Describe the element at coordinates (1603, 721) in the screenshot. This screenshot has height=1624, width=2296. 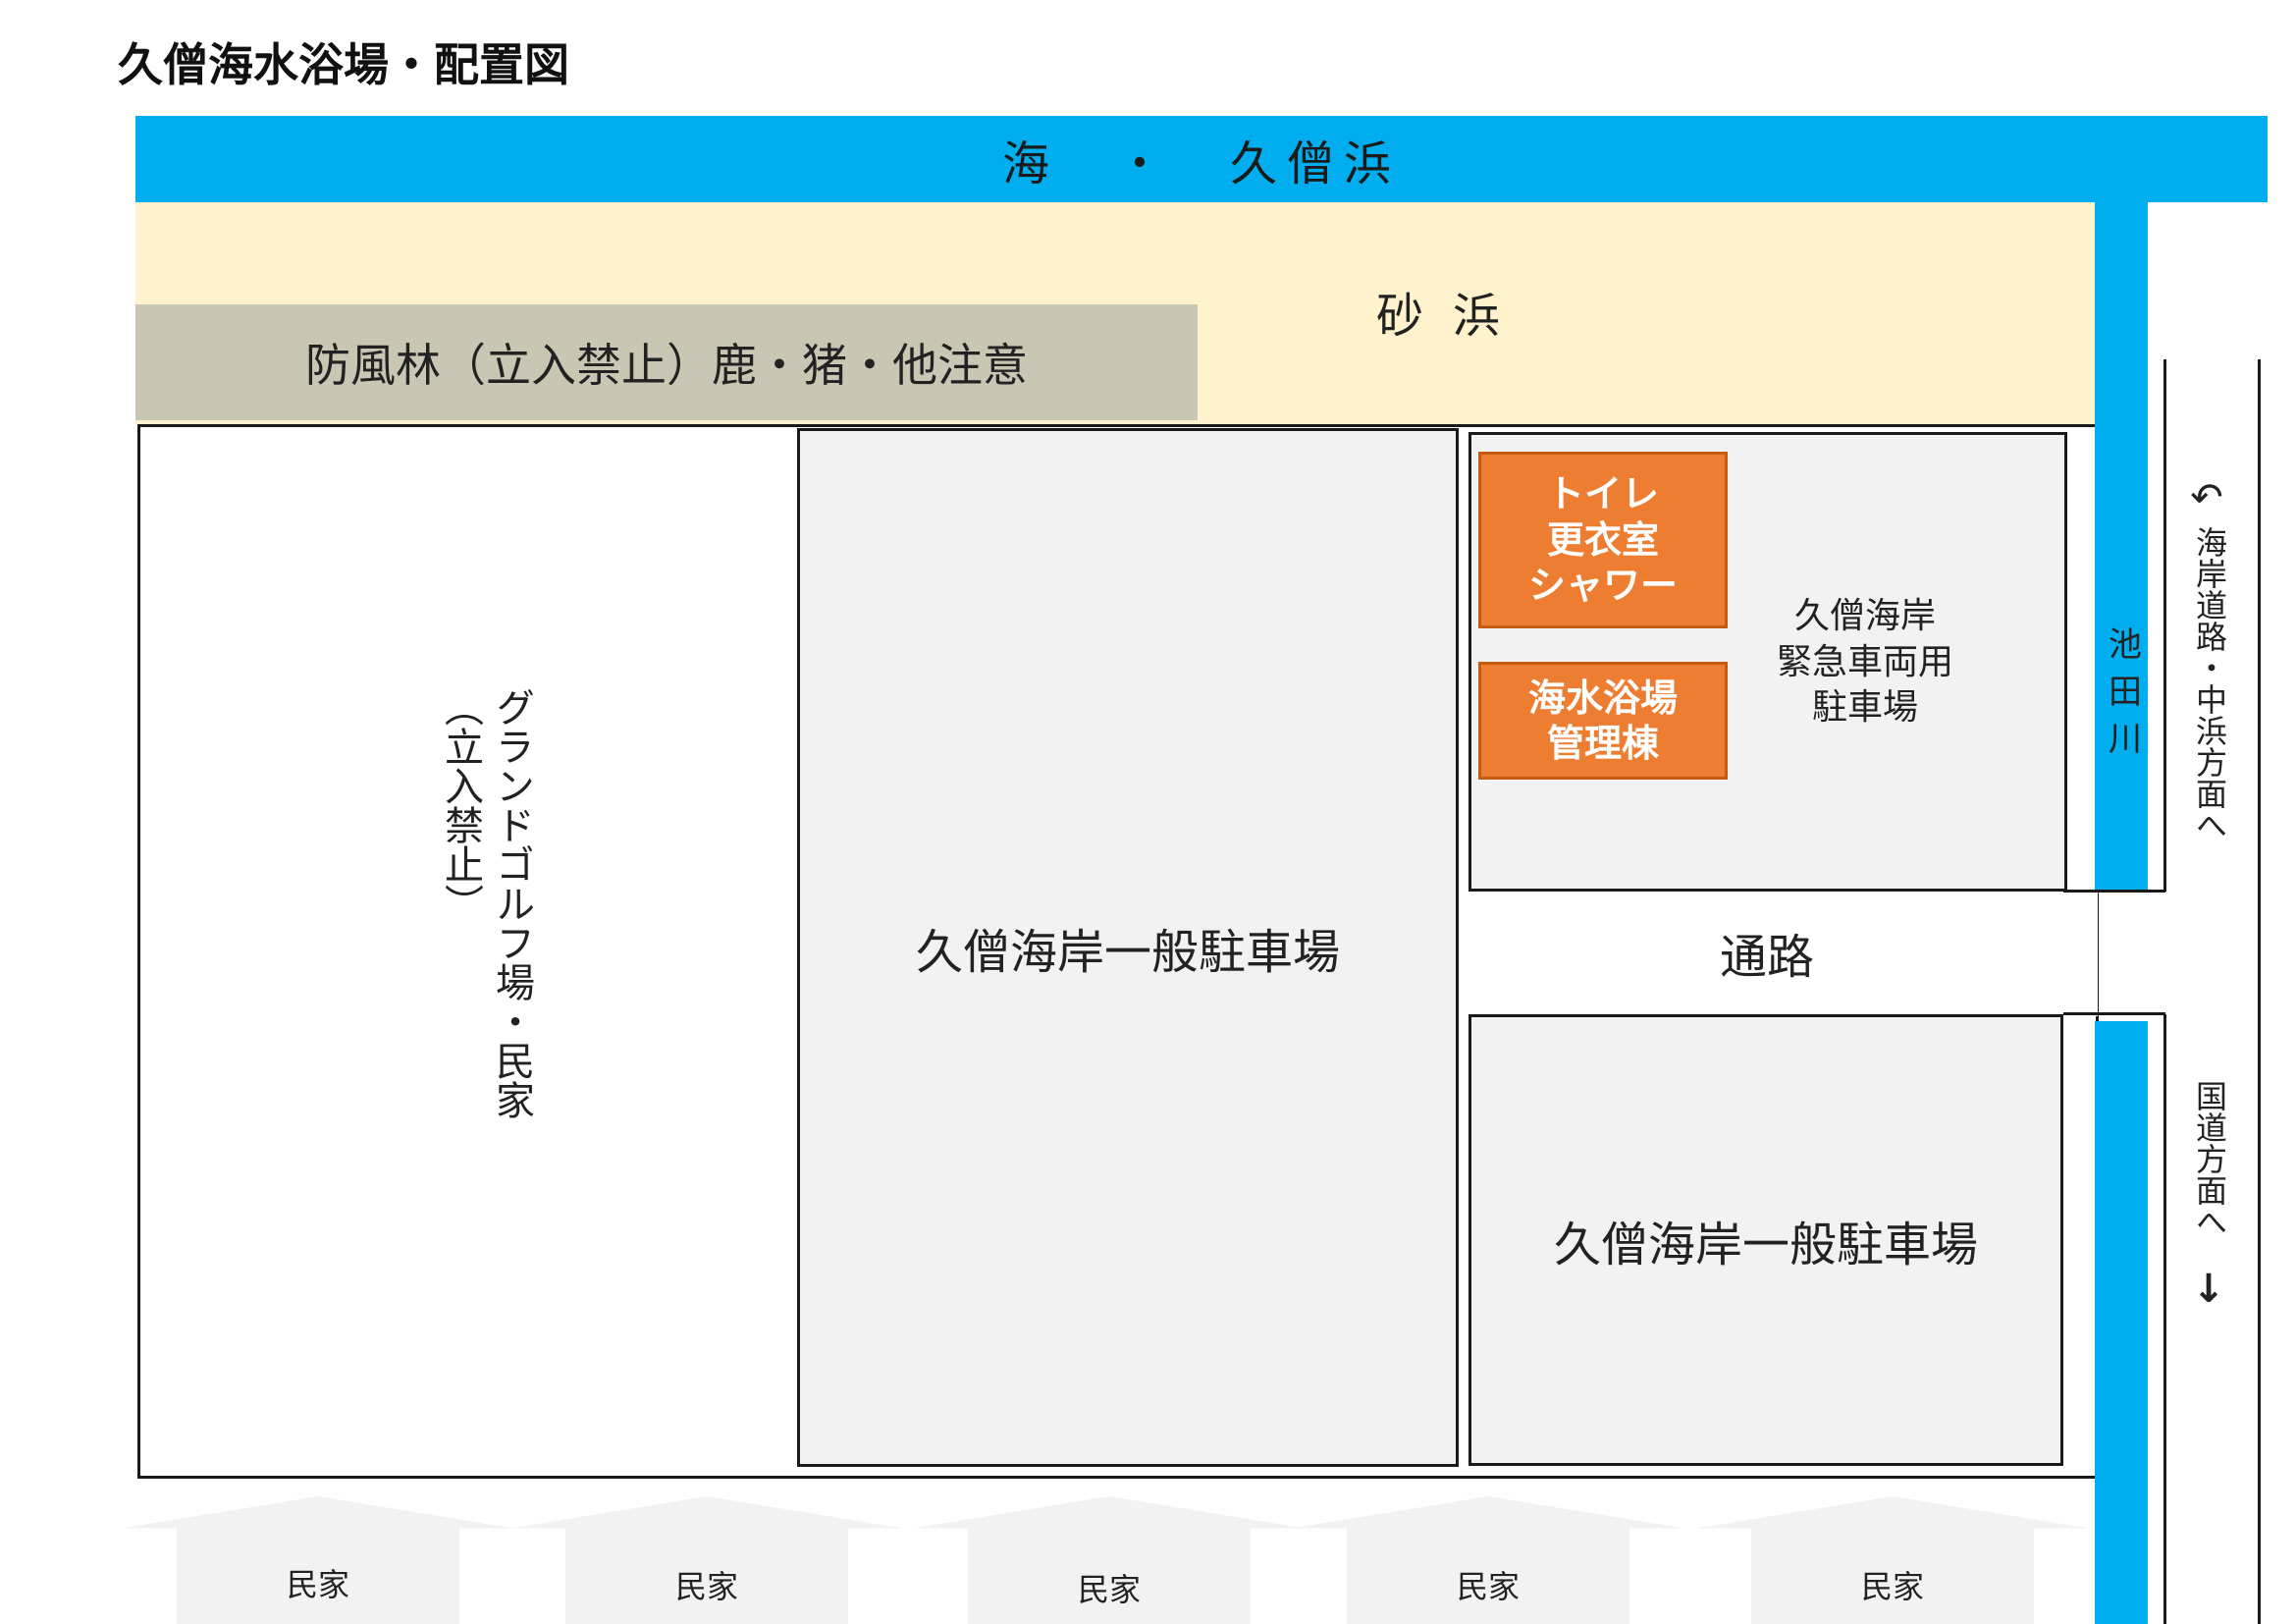
I see `beach-management-building: 海水浴場 管理棟` at that location.